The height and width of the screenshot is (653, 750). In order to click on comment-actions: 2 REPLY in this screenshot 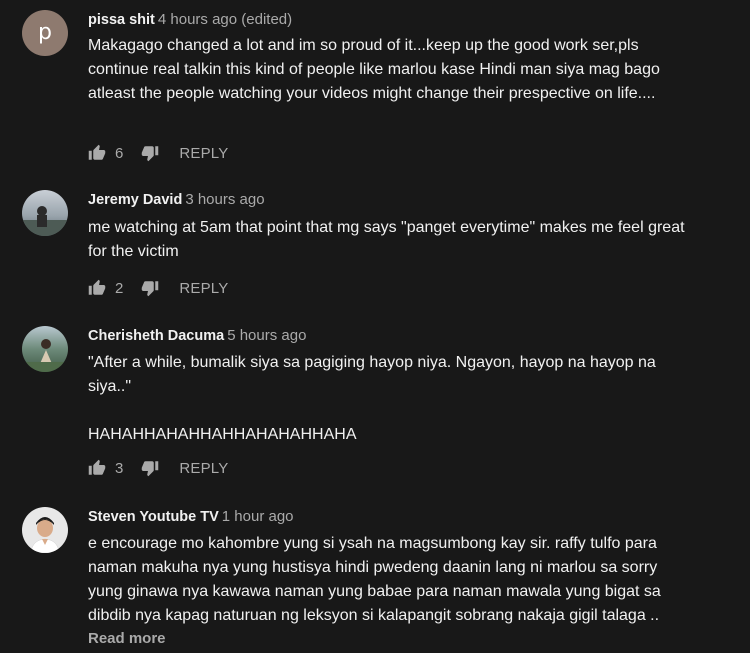, I will do `click(158, 288)`.